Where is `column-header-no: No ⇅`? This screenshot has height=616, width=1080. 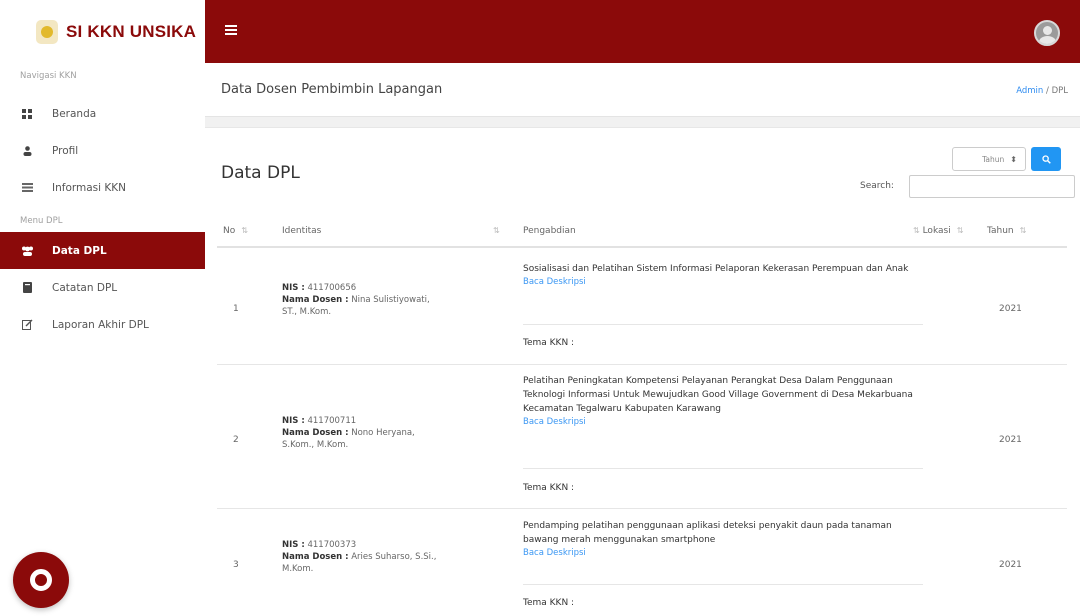 column-header-no: No ⇅ is located at coordinates (235, 231).